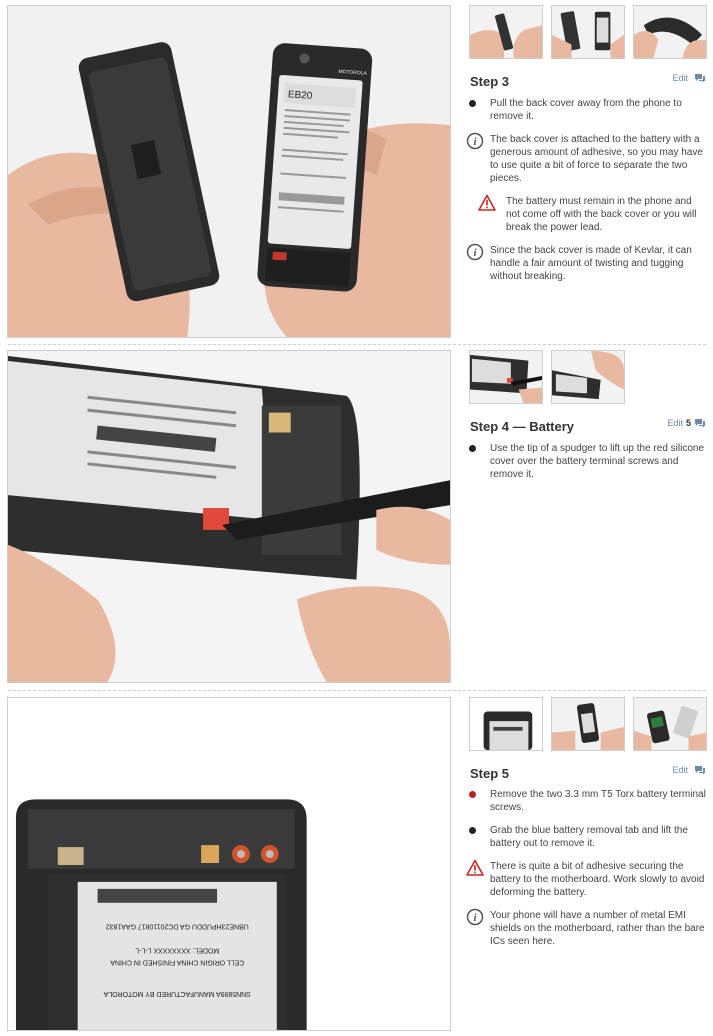 This screenshot has width=713, height=1036. I want to click on step-4-title: Step 4 — Battery, so click(522, 426).